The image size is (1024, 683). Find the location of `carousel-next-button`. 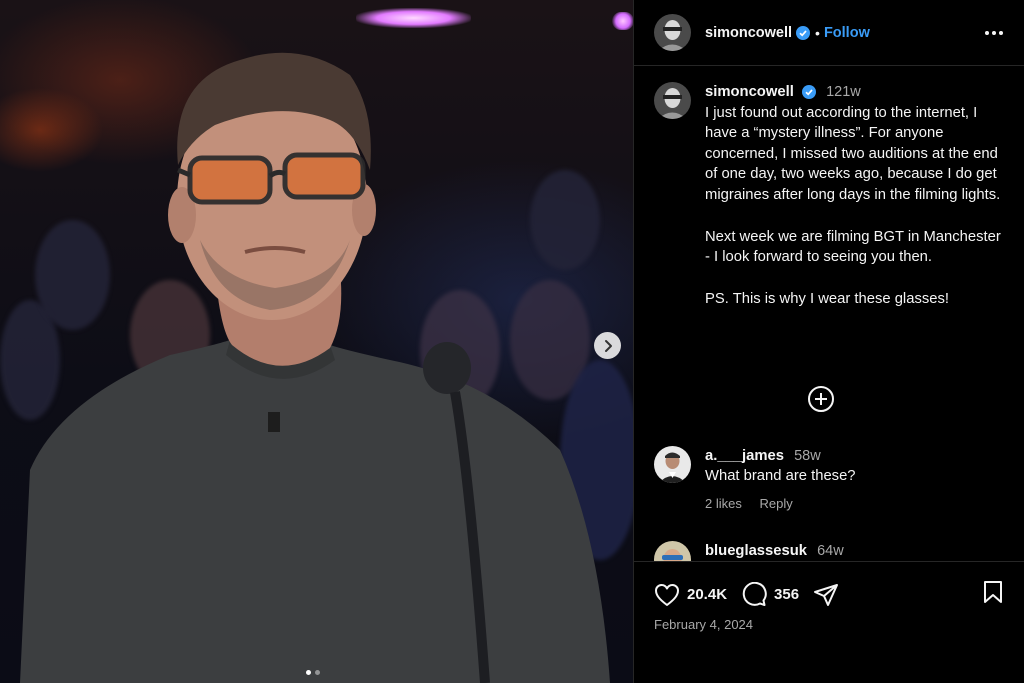

carousel-next-button is located at coordinates (607, 345).